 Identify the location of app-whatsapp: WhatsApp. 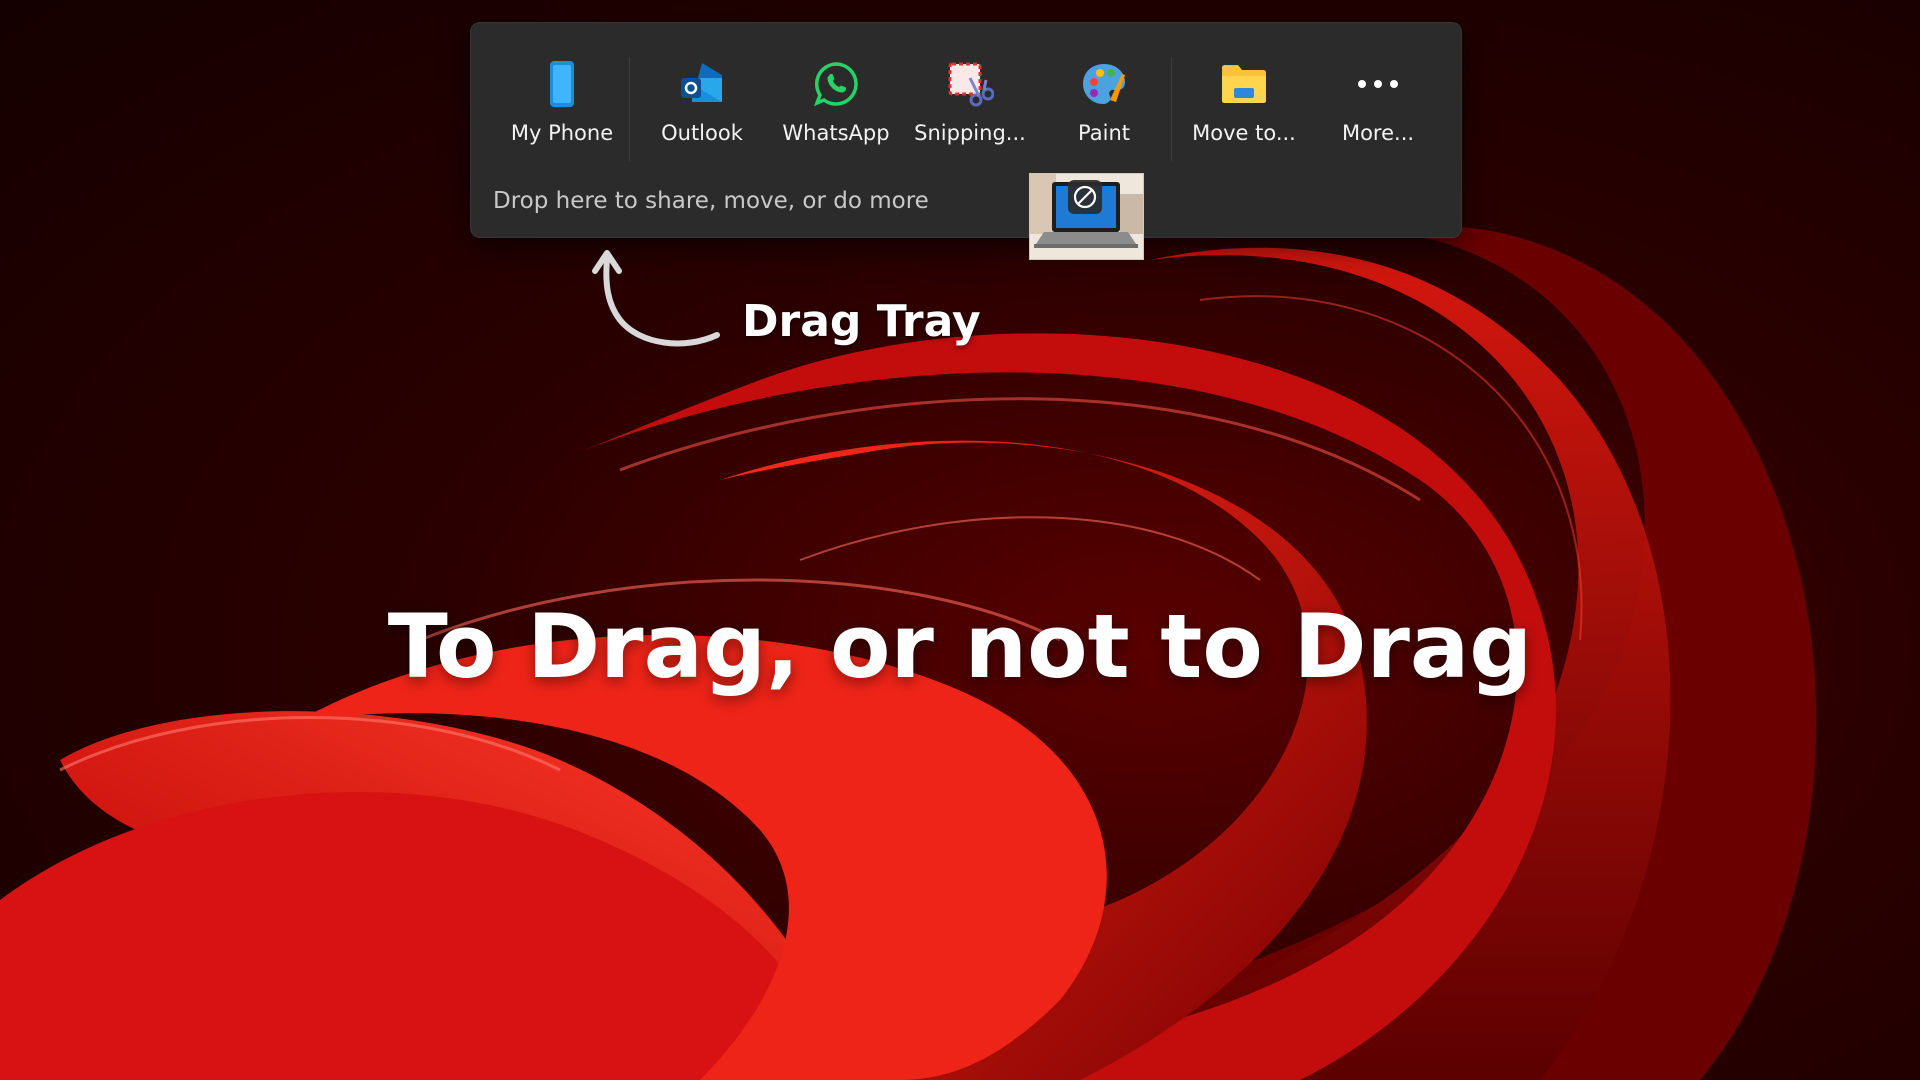
(836, 97).